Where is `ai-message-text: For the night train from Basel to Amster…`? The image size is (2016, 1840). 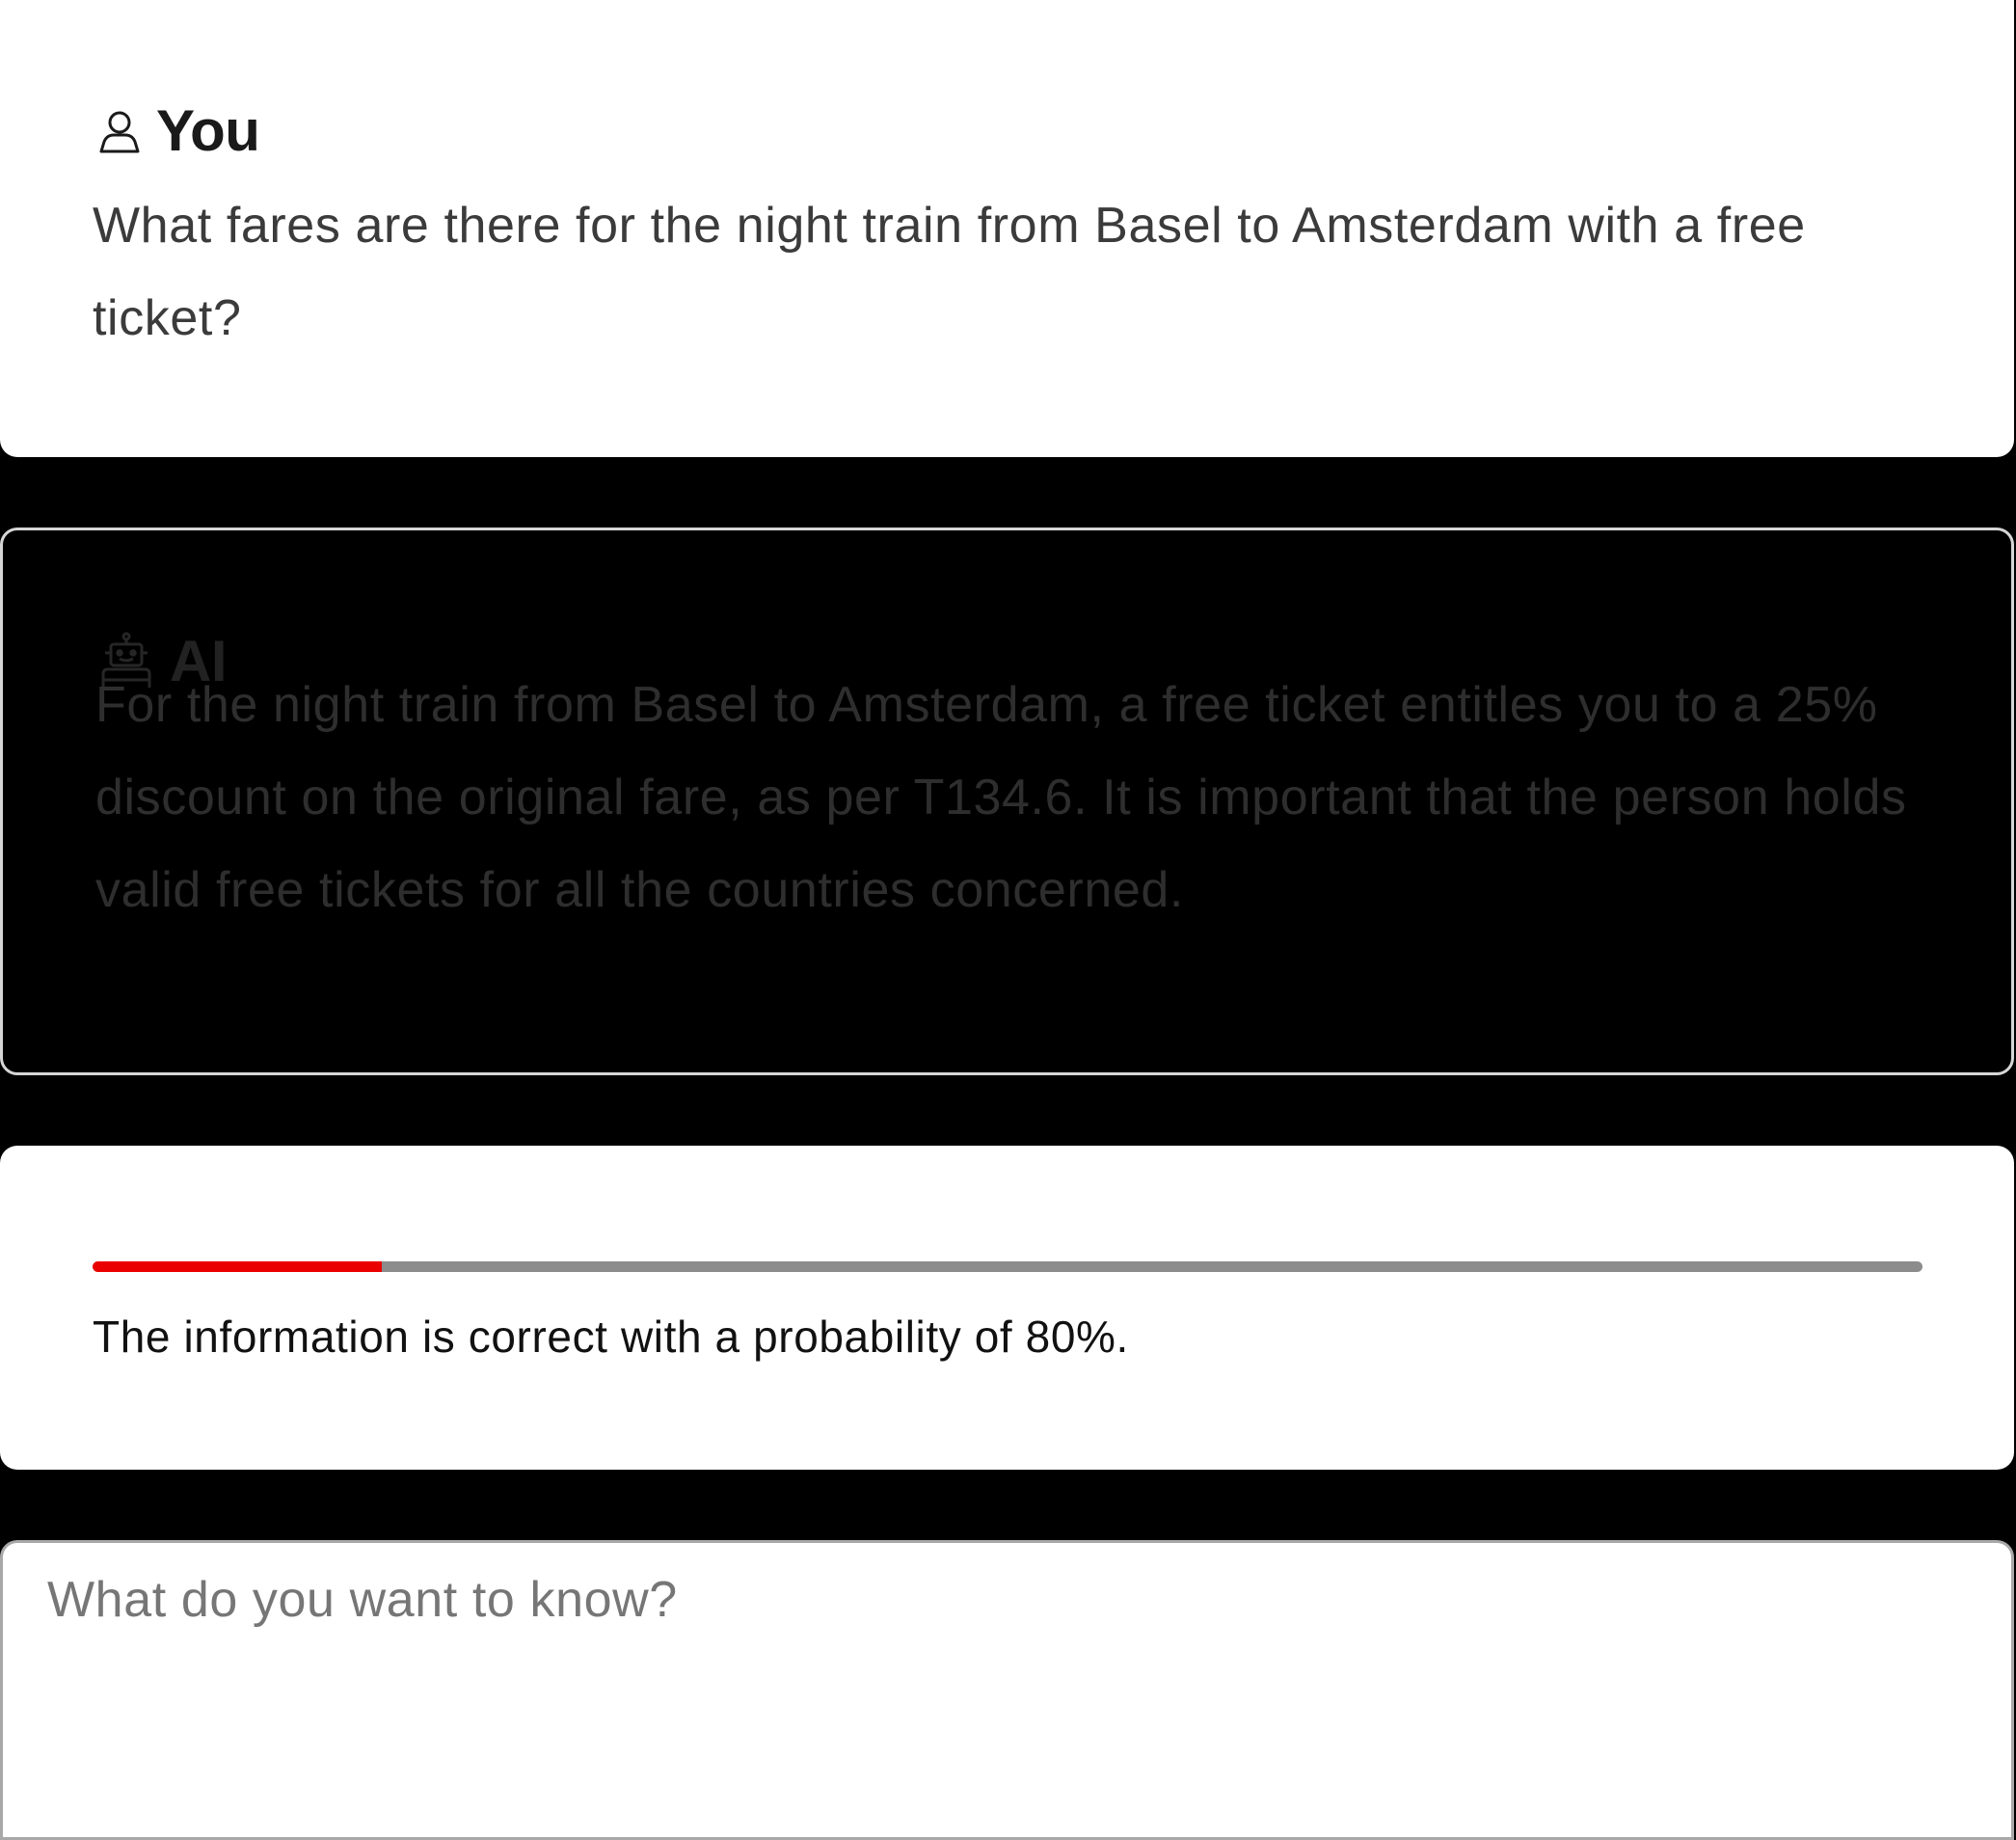 ai-message-text: For the night train from Basel to Amster… is located at coordinates (1001, 797).